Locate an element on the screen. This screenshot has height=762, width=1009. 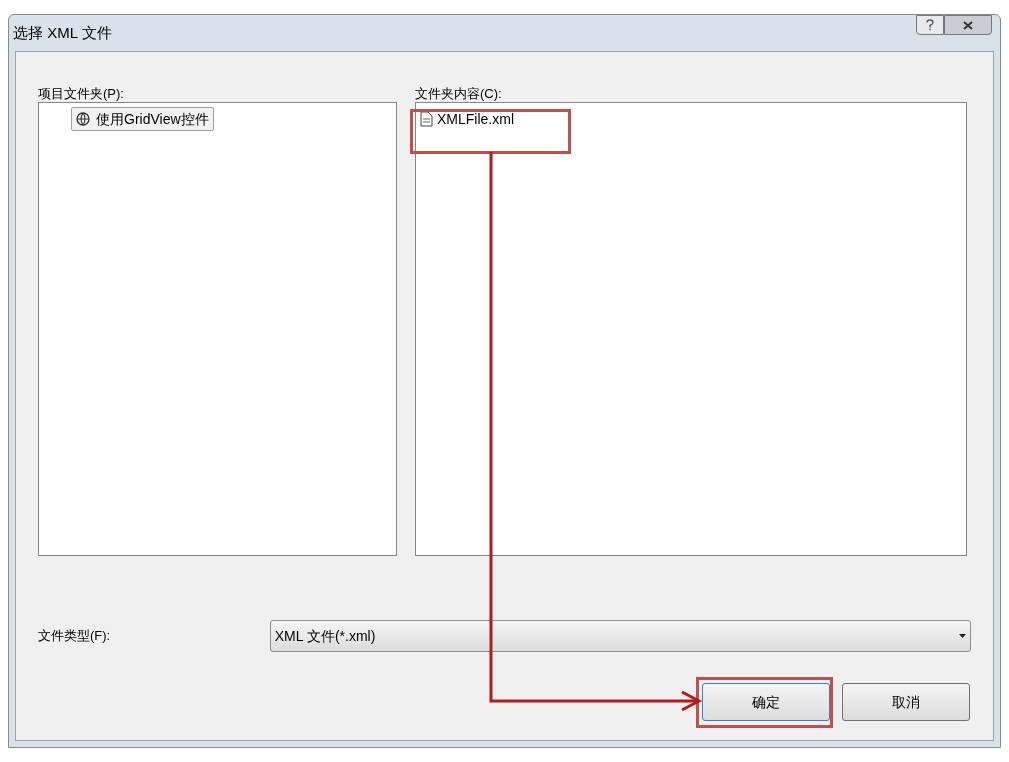
file-icon is located at coordinates (426, 119).